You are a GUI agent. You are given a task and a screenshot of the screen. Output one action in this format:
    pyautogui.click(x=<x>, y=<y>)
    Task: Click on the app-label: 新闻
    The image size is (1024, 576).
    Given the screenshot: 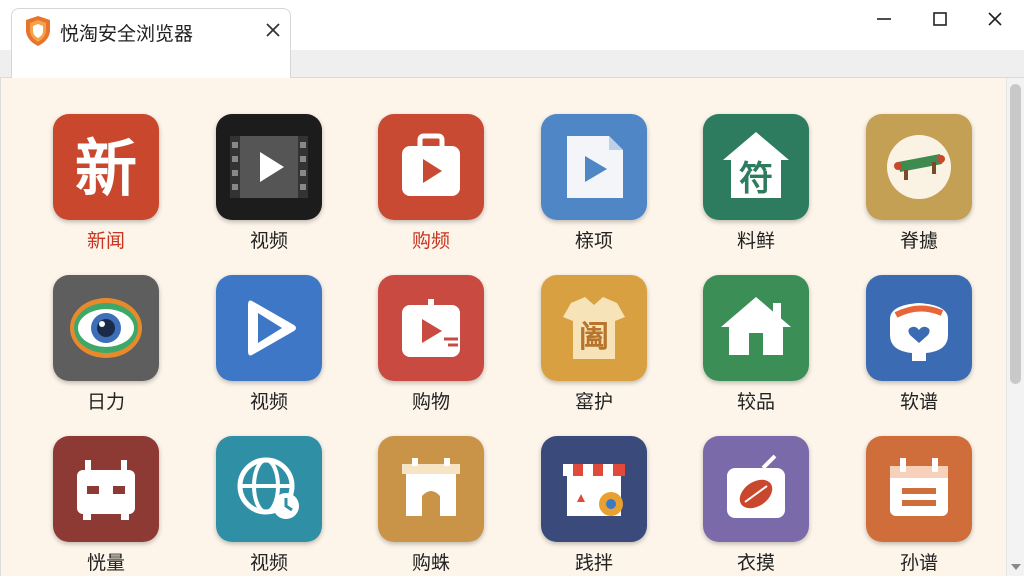 What is the action you would take?
    pyautogui.click(x=105, y=241)
    